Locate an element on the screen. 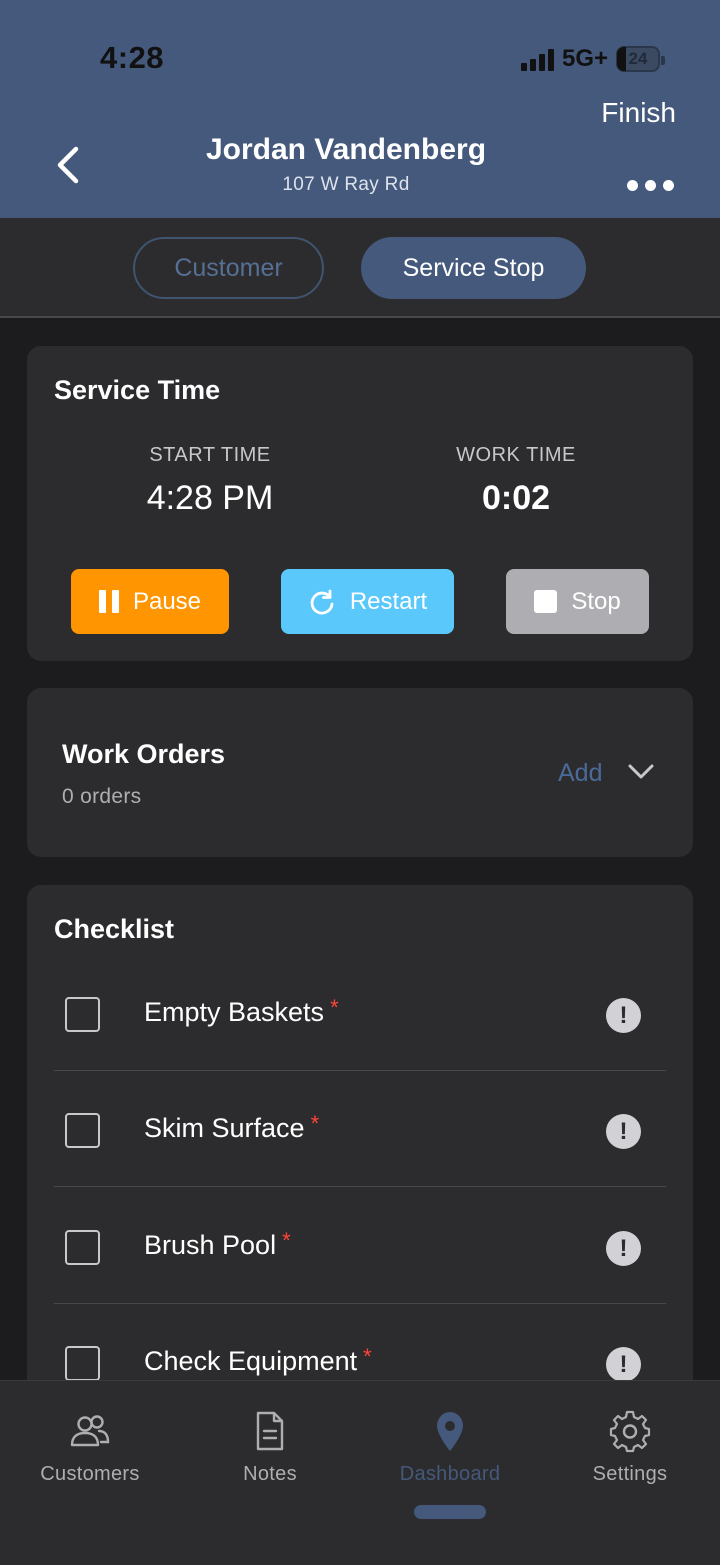  checklist-item: Skim Surface * ! is located at coordinates (360, 1129).